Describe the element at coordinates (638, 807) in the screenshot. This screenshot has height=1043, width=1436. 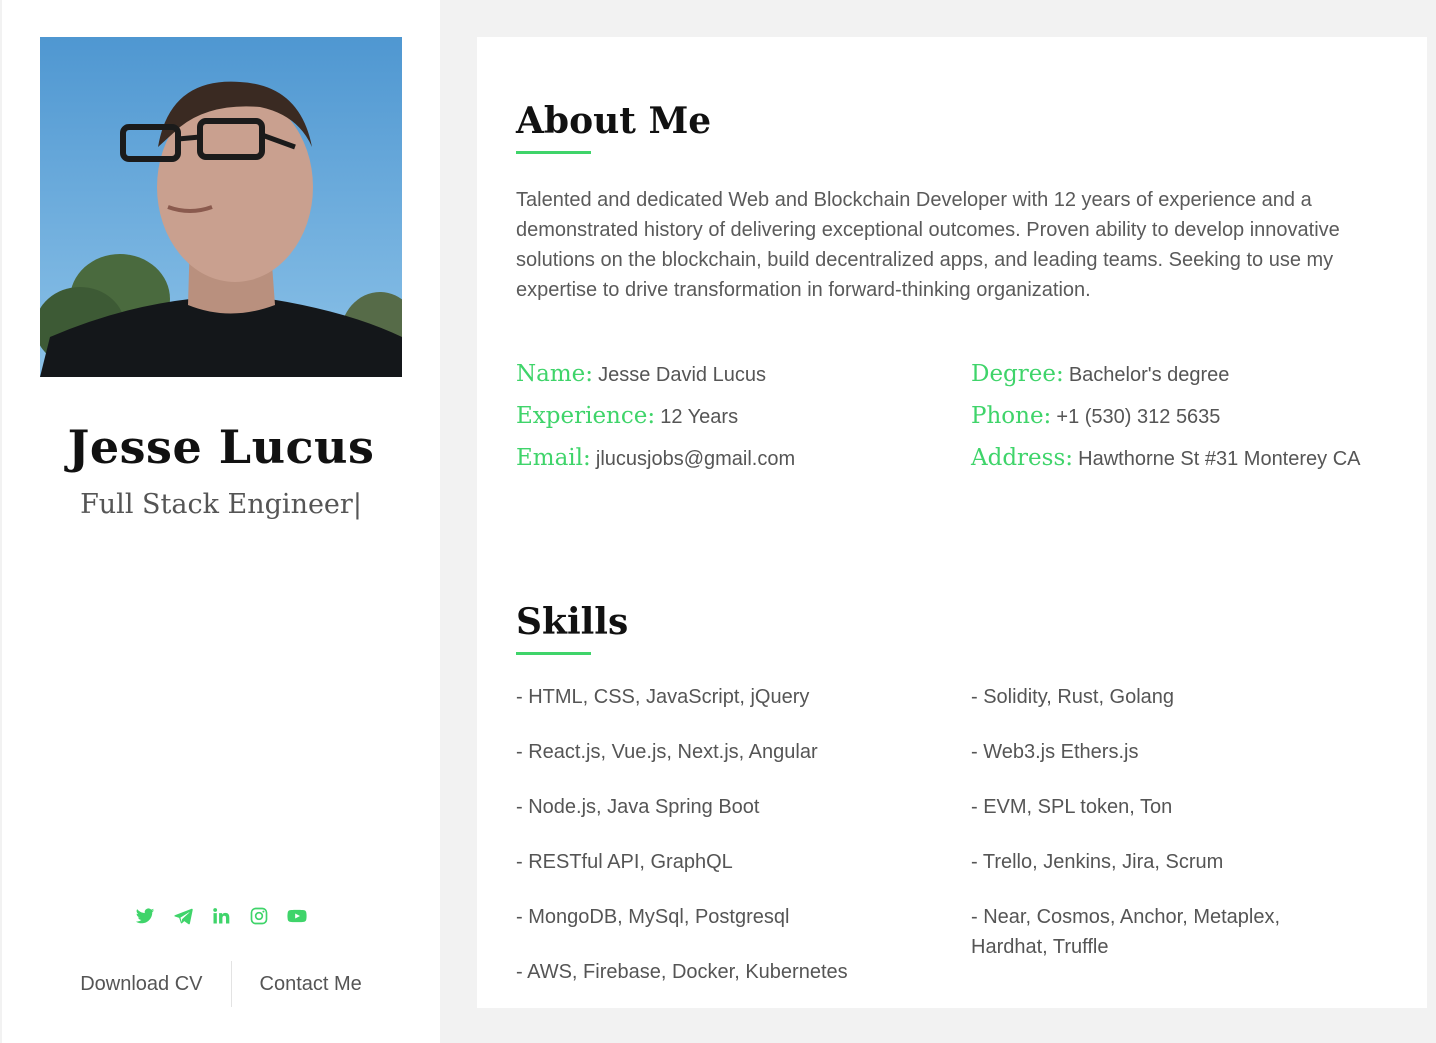
I see `skill-item: - Node.js, Java Spring Boot` at that location.